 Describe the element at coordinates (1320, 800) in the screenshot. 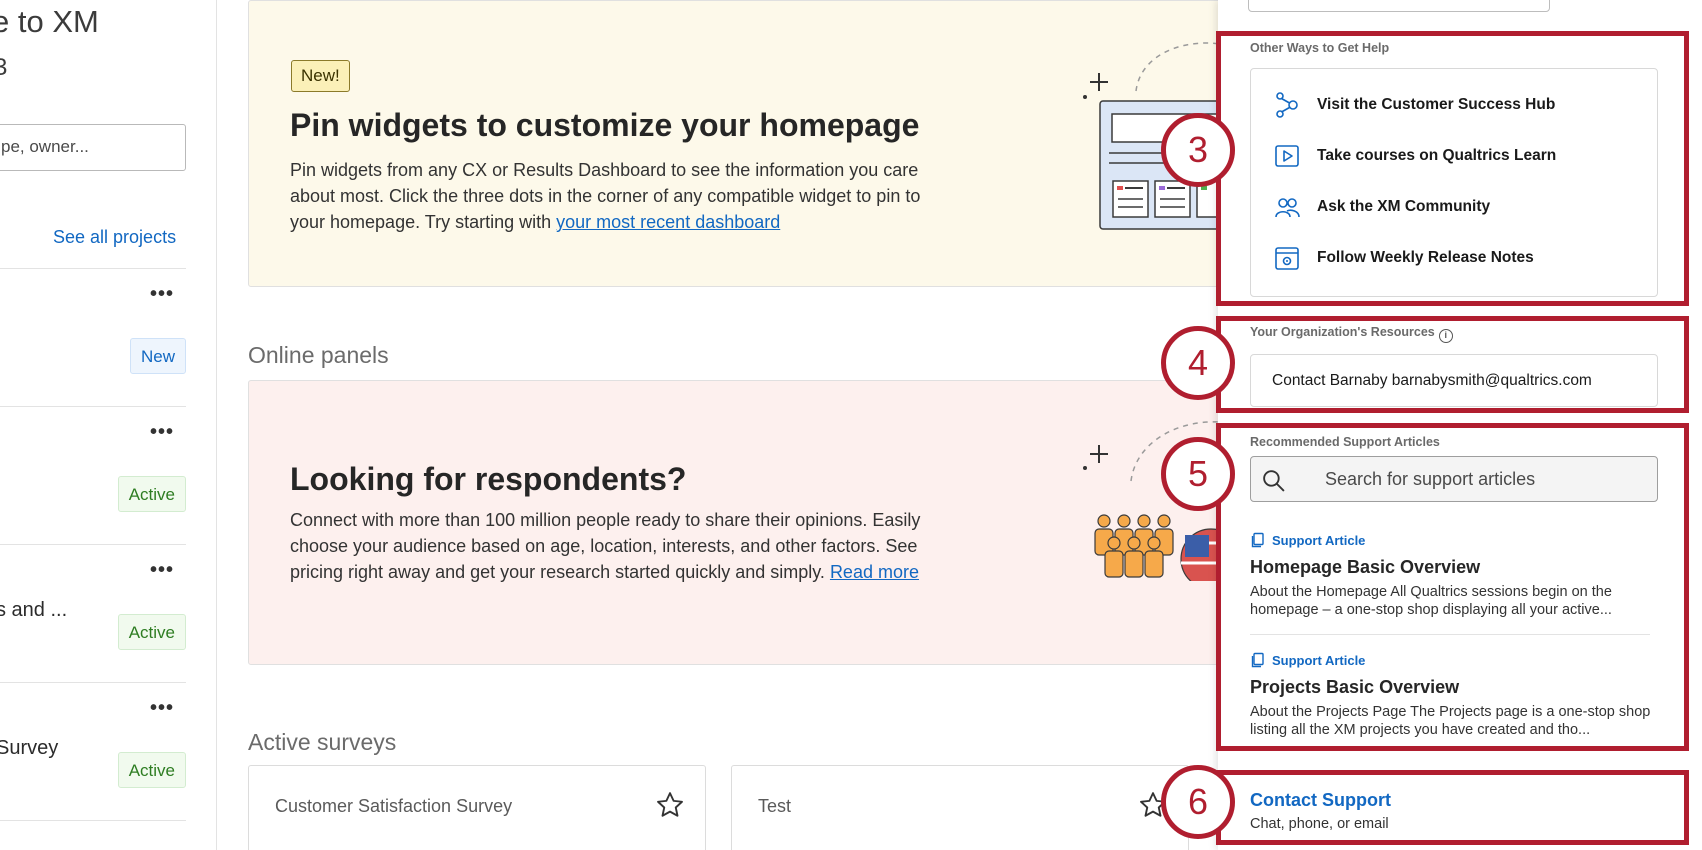

I see `contact-support-link: Contact Support` at that location.